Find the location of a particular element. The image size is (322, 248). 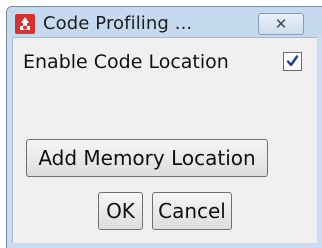

close-button: ✕ is located at coordinates (281, 24).